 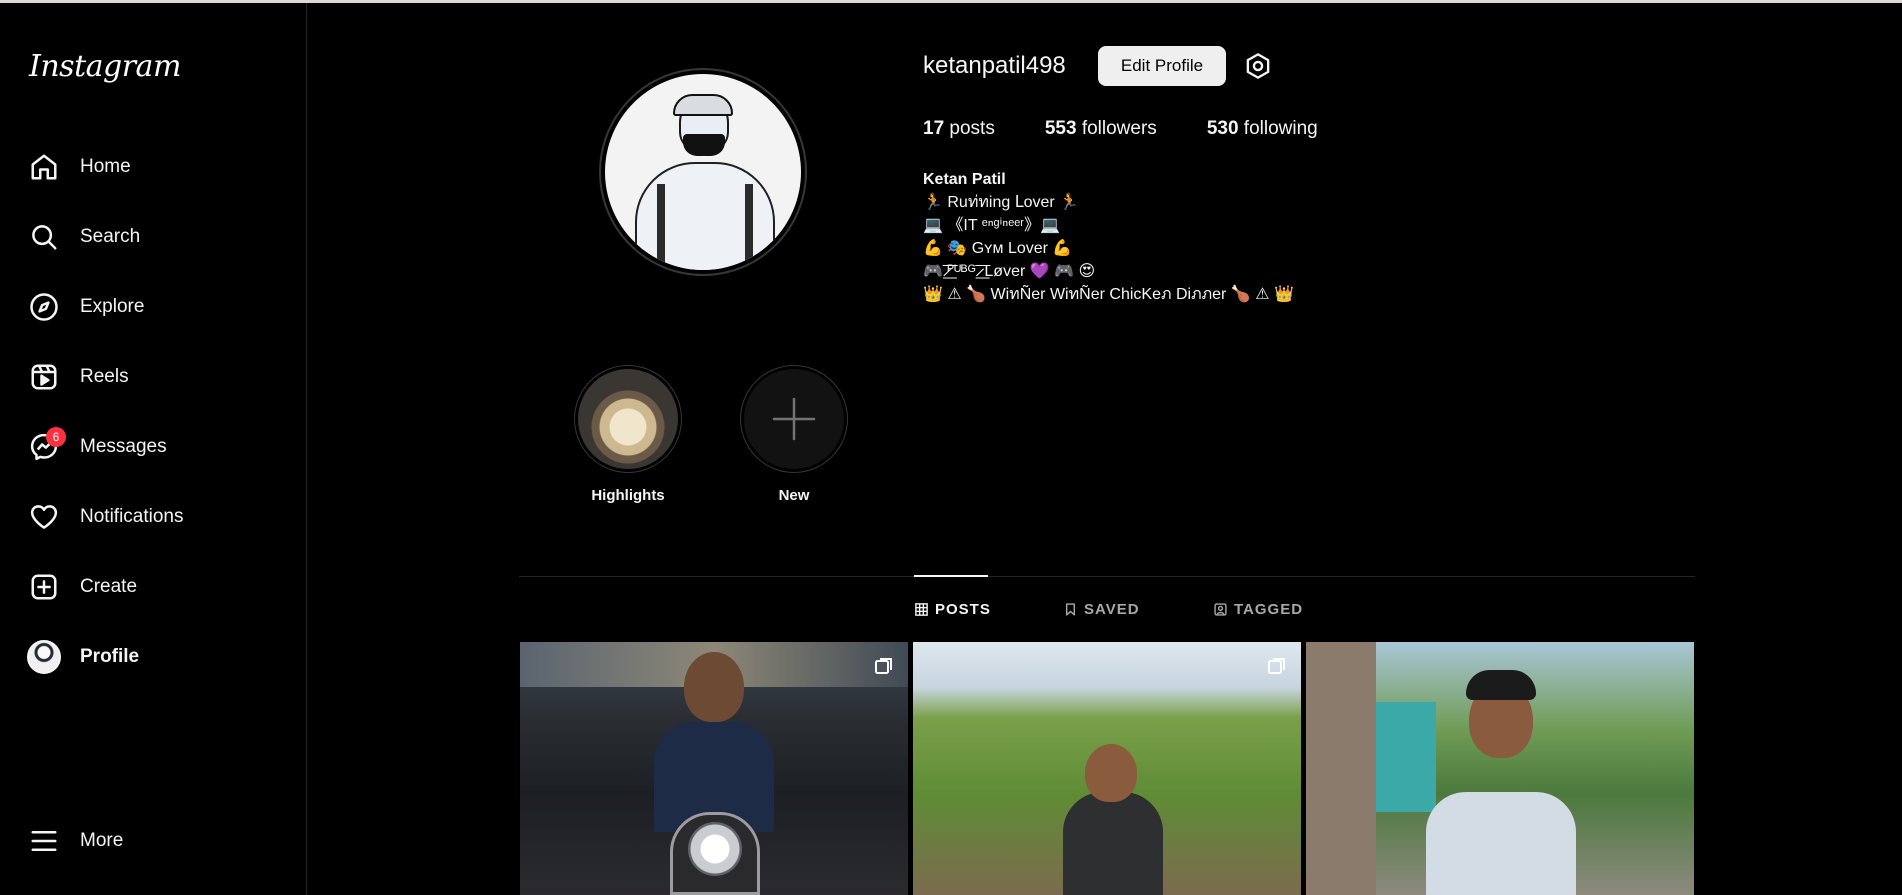 I want to click on post-background-wall, so click(x=1341, y=768).